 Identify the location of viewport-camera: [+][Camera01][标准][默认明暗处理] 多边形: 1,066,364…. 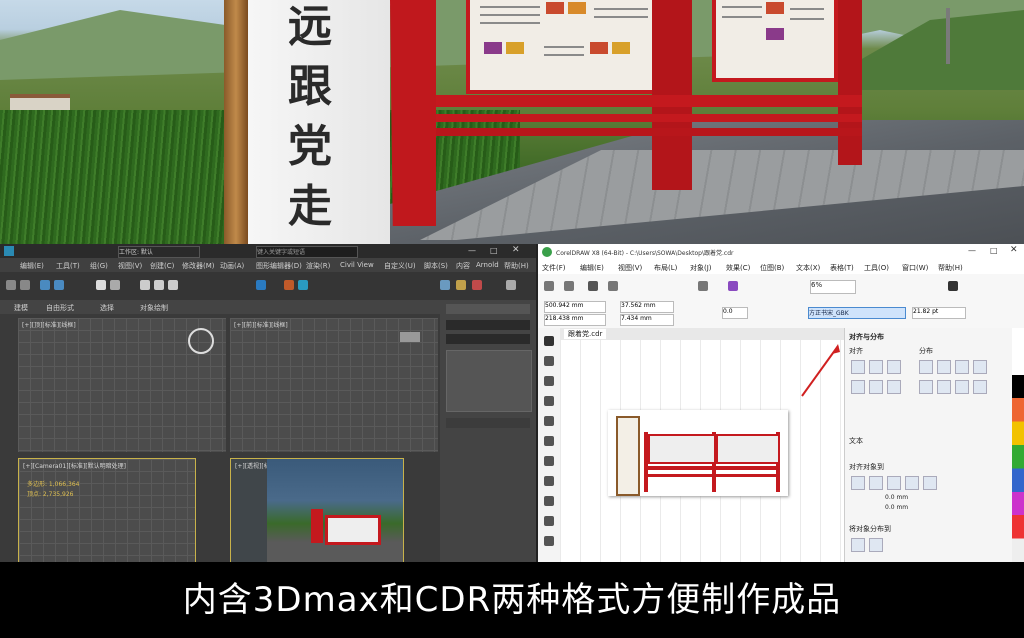
(107, 510).